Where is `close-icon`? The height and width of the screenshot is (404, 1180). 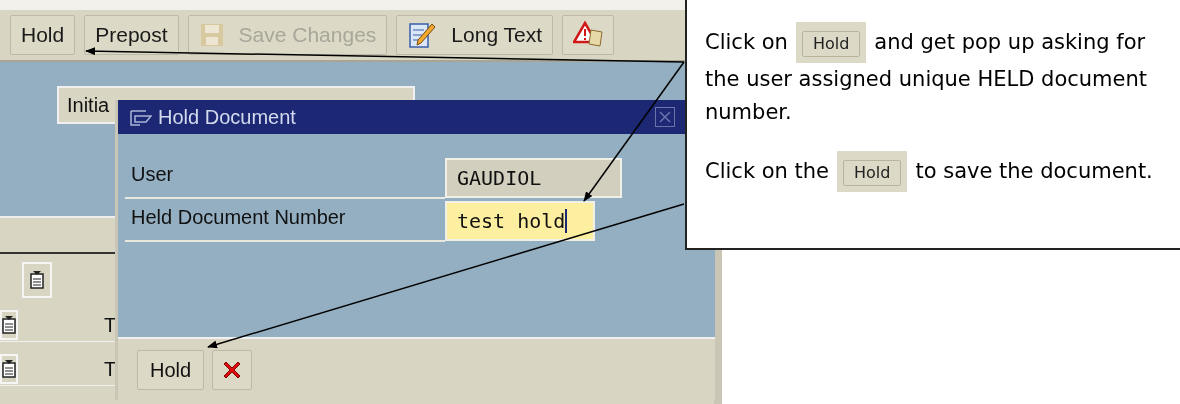 close-icon is located at coordinates (665, 117).